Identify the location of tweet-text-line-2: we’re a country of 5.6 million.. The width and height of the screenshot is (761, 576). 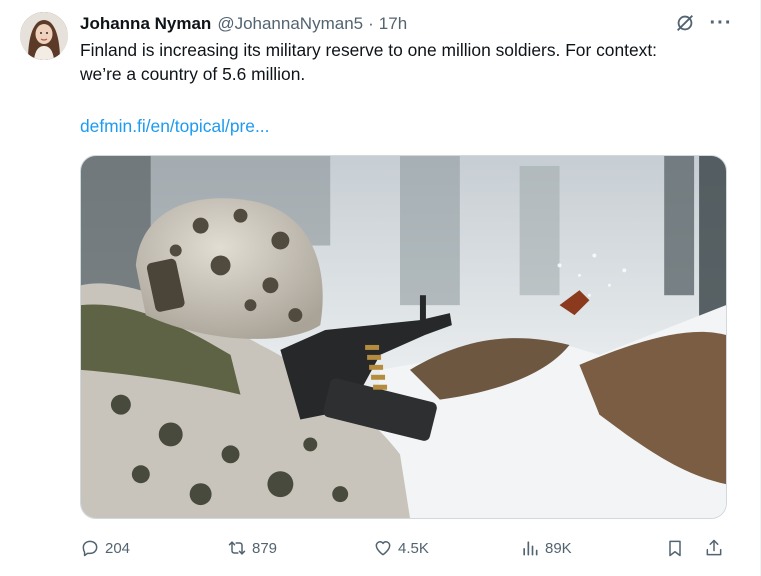
(193, 74).